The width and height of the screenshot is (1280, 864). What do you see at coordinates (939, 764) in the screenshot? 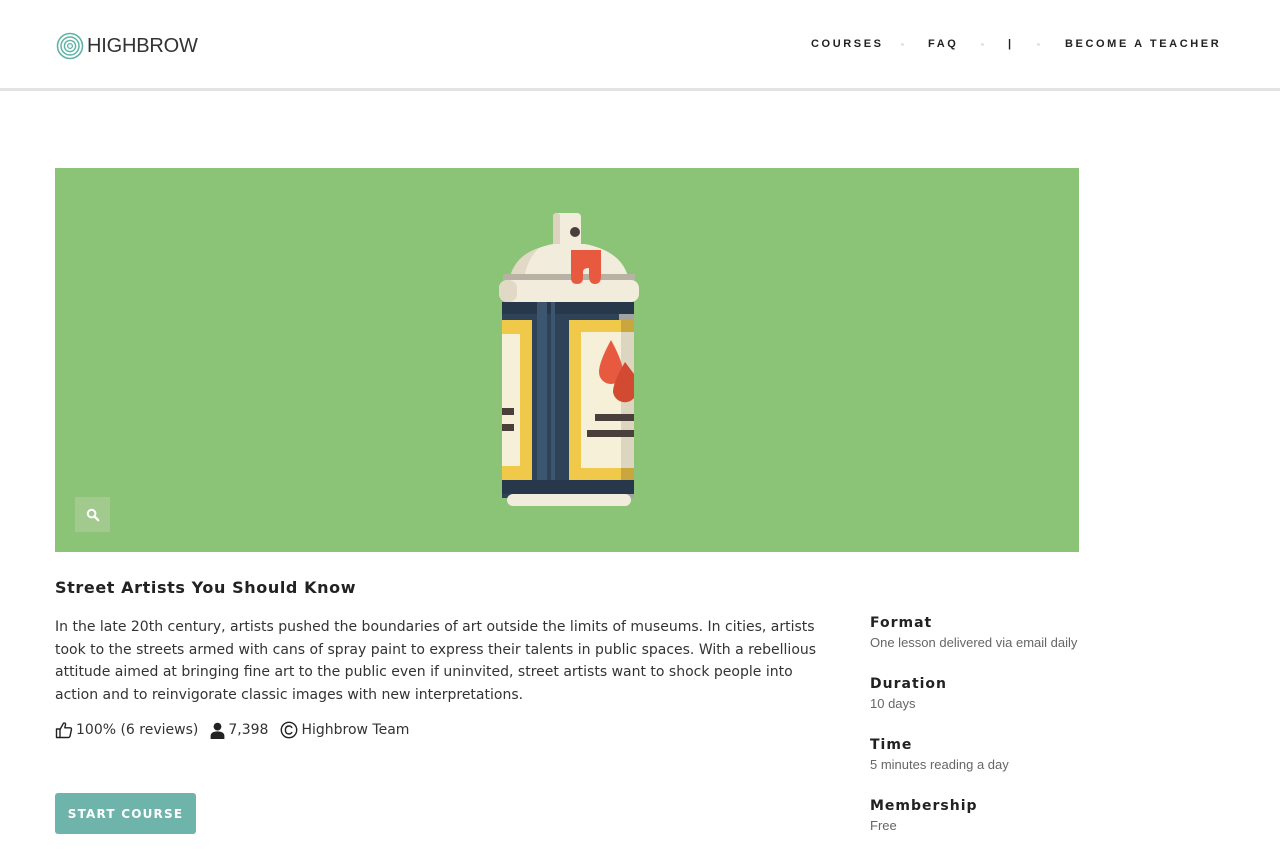
I see `detail-value: 5 minutes reading a day` at bounding box center [939, 764].